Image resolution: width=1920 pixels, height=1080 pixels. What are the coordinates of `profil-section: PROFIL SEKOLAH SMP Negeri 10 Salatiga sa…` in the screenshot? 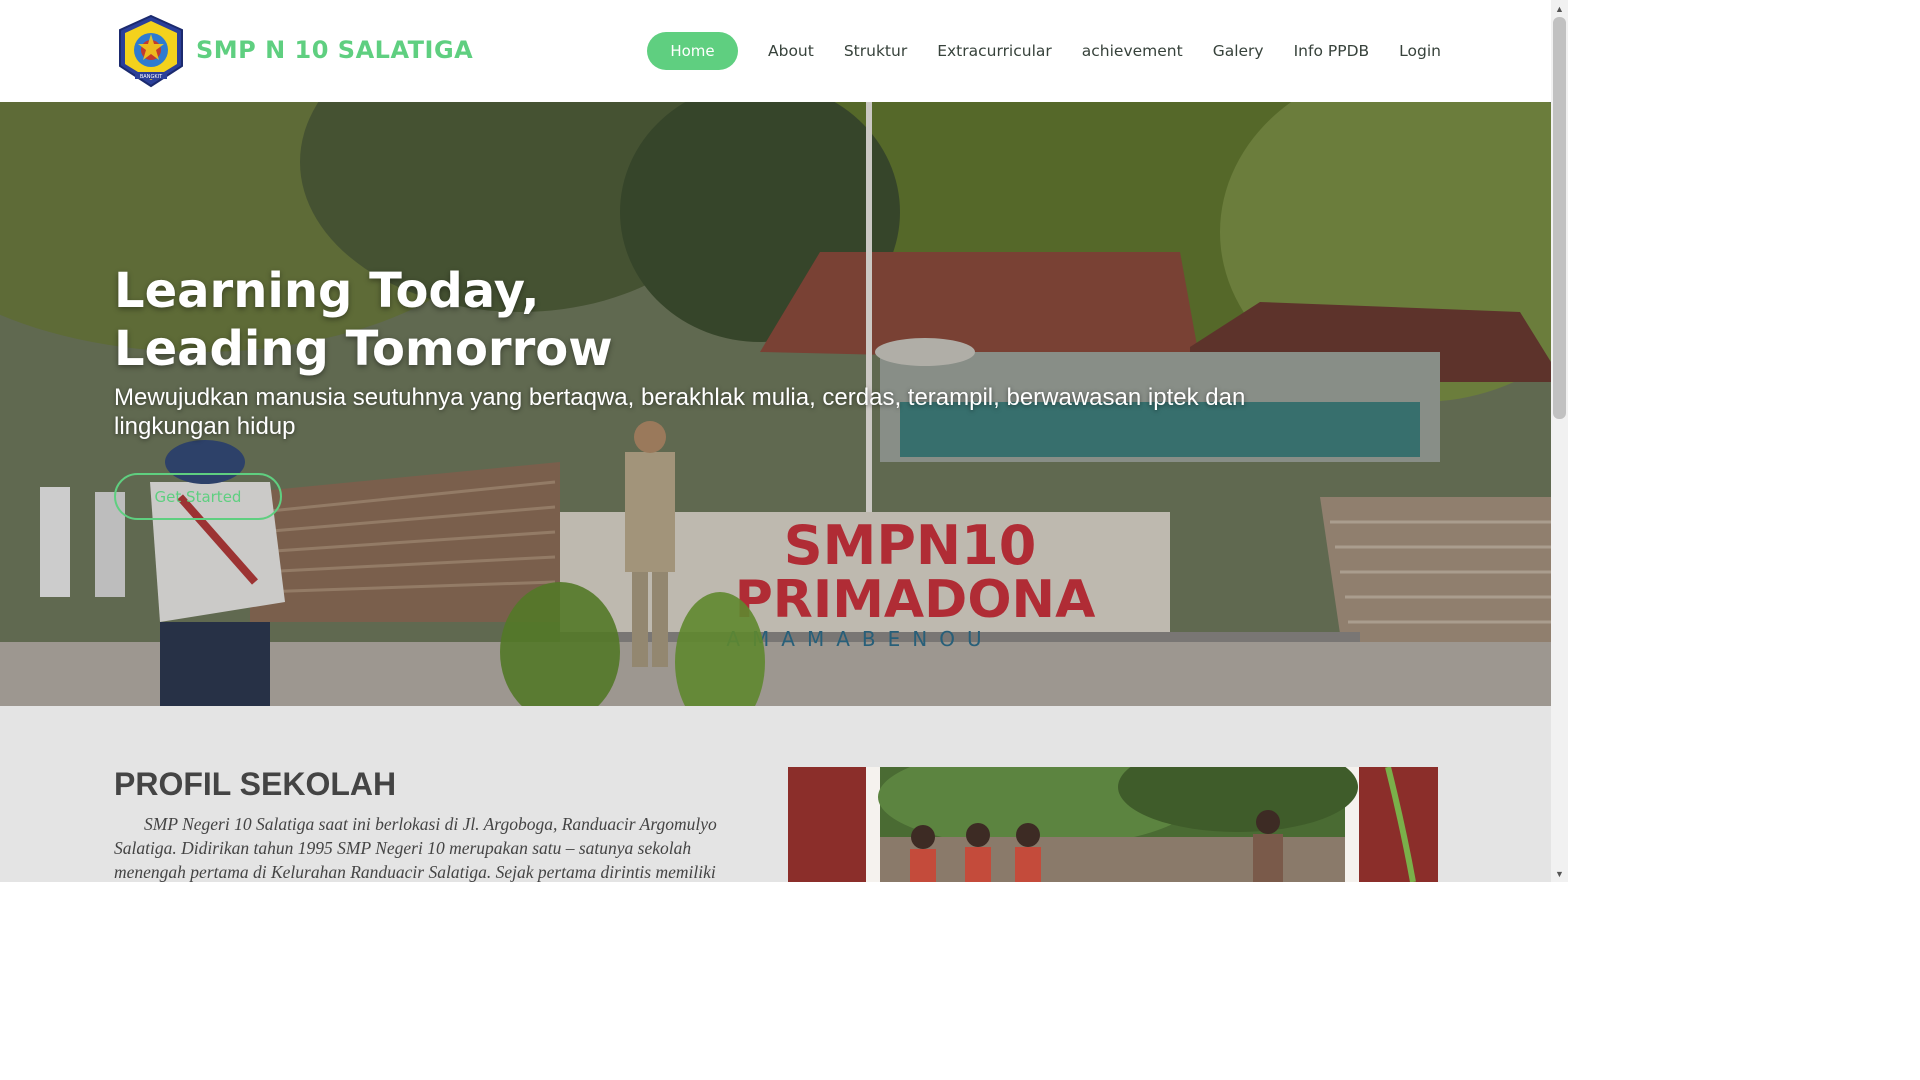 It's located at (775, 794).